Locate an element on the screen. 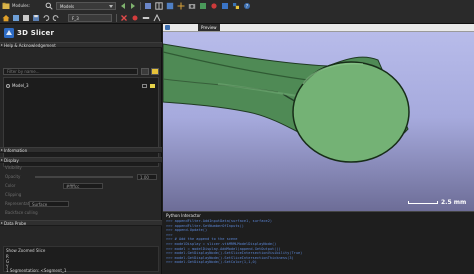 The height and width of the screenshot is (274, 474). navigation-field-value: F_3 is located at coordinates (75, 18).